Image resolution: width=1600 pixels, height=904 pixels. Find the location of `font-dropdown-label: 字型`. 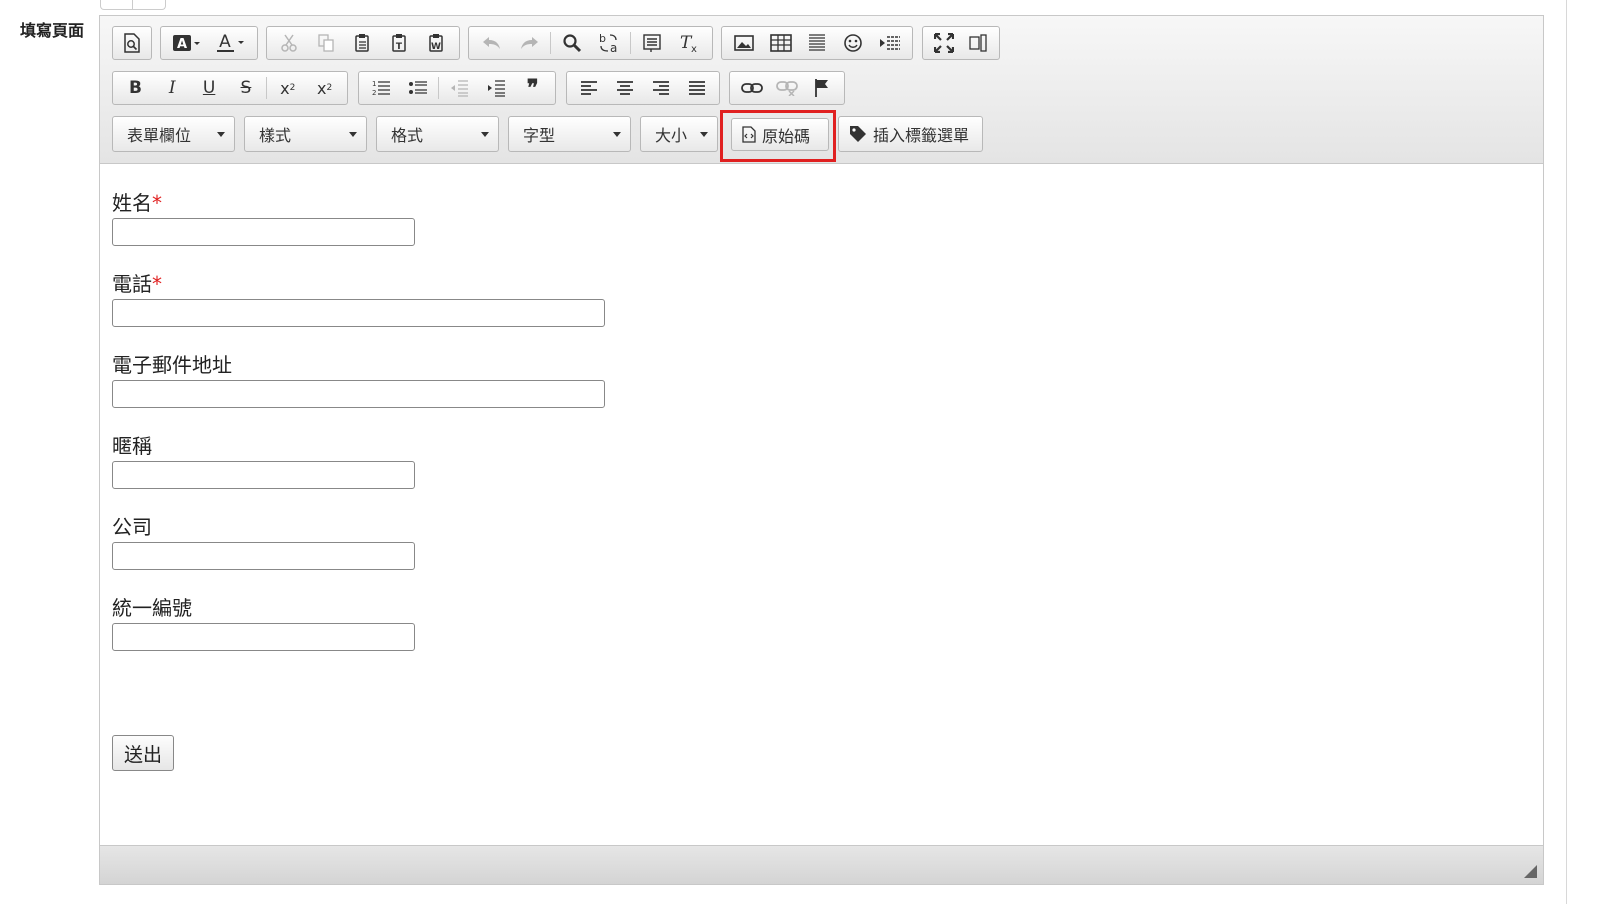

font-dropdown-label: 字型 is located at coordinates (539, 135).